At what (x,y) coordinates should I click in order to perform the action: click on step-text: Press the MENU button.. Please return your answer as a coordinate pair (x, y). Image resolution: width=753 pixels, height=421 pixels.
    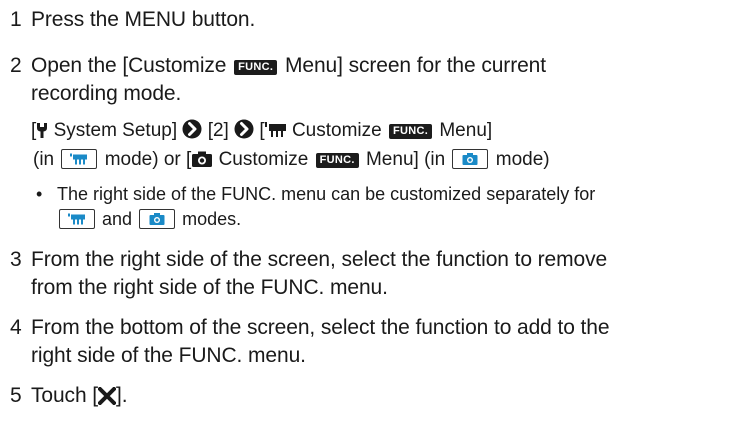
    Looking at the image, I should click on (143, 19).